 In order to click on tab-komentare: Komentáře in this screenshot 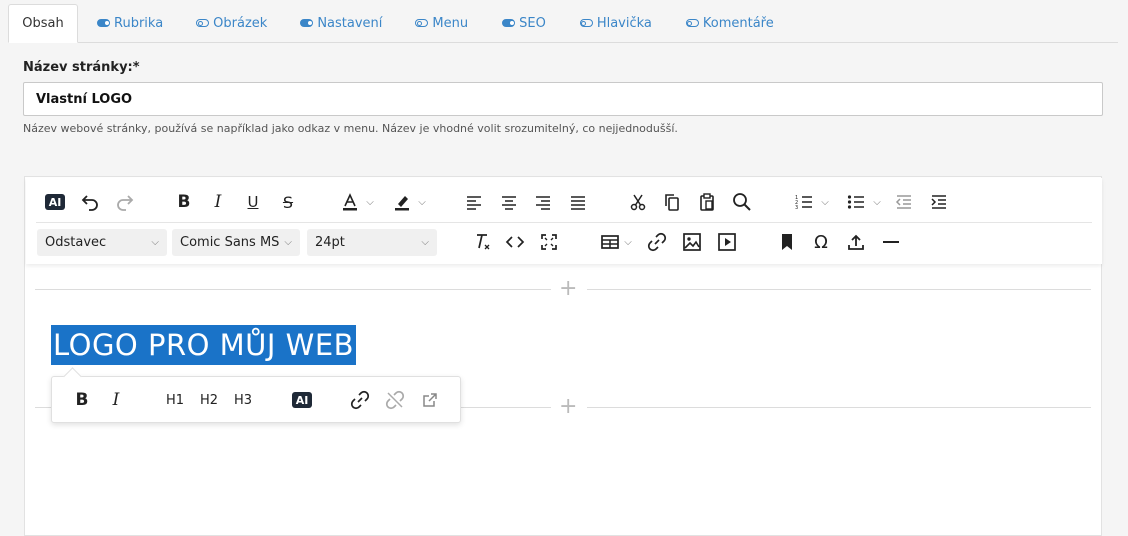, I will do `click(729, 23)`.